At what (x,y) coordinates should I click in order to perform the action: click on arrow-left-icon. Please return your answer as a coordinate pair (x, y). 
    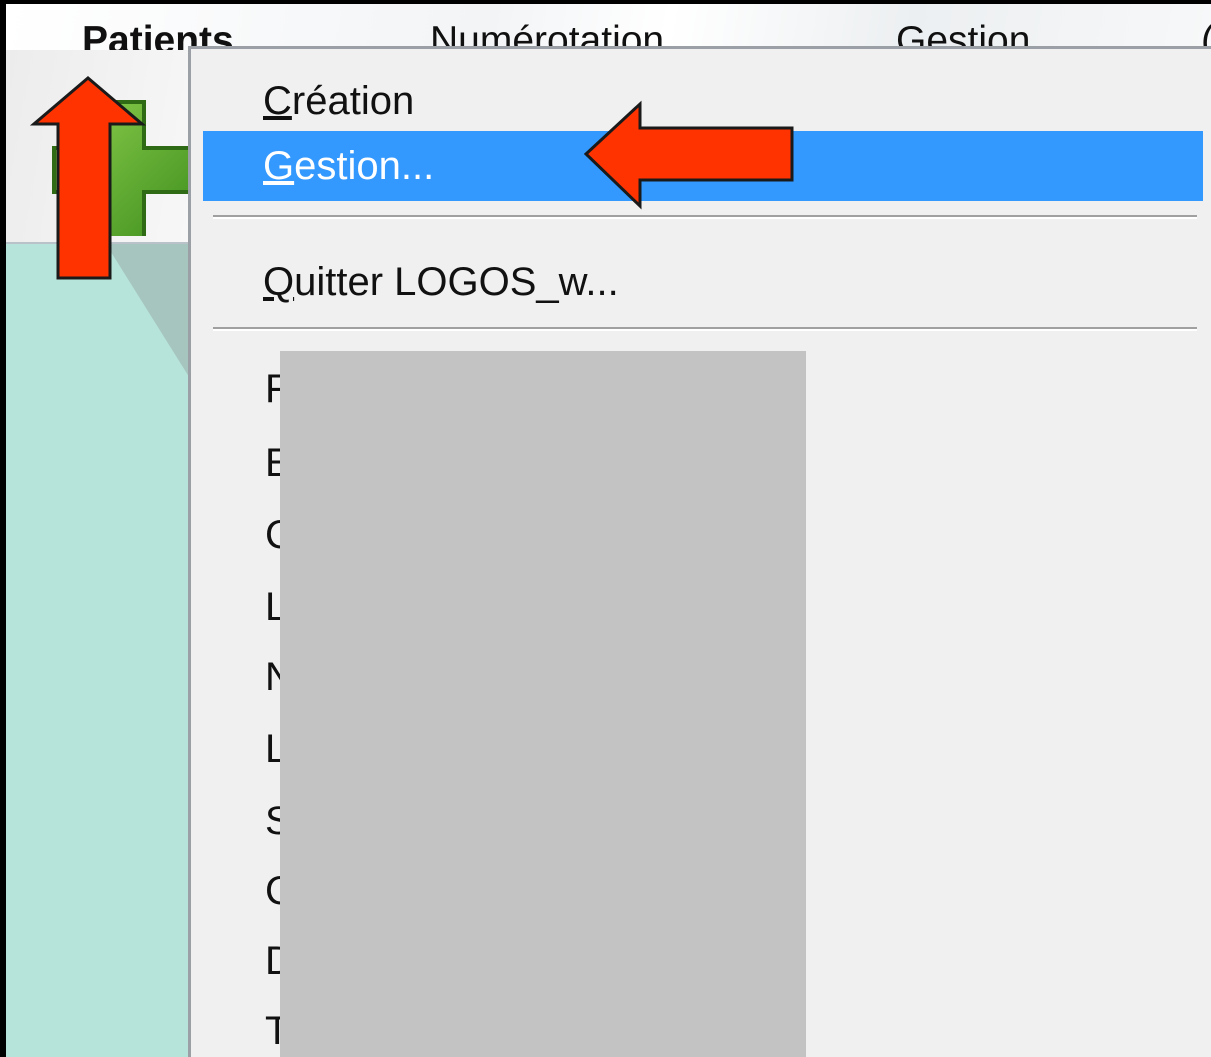
    Looking at the image, I should click on (689, 155).